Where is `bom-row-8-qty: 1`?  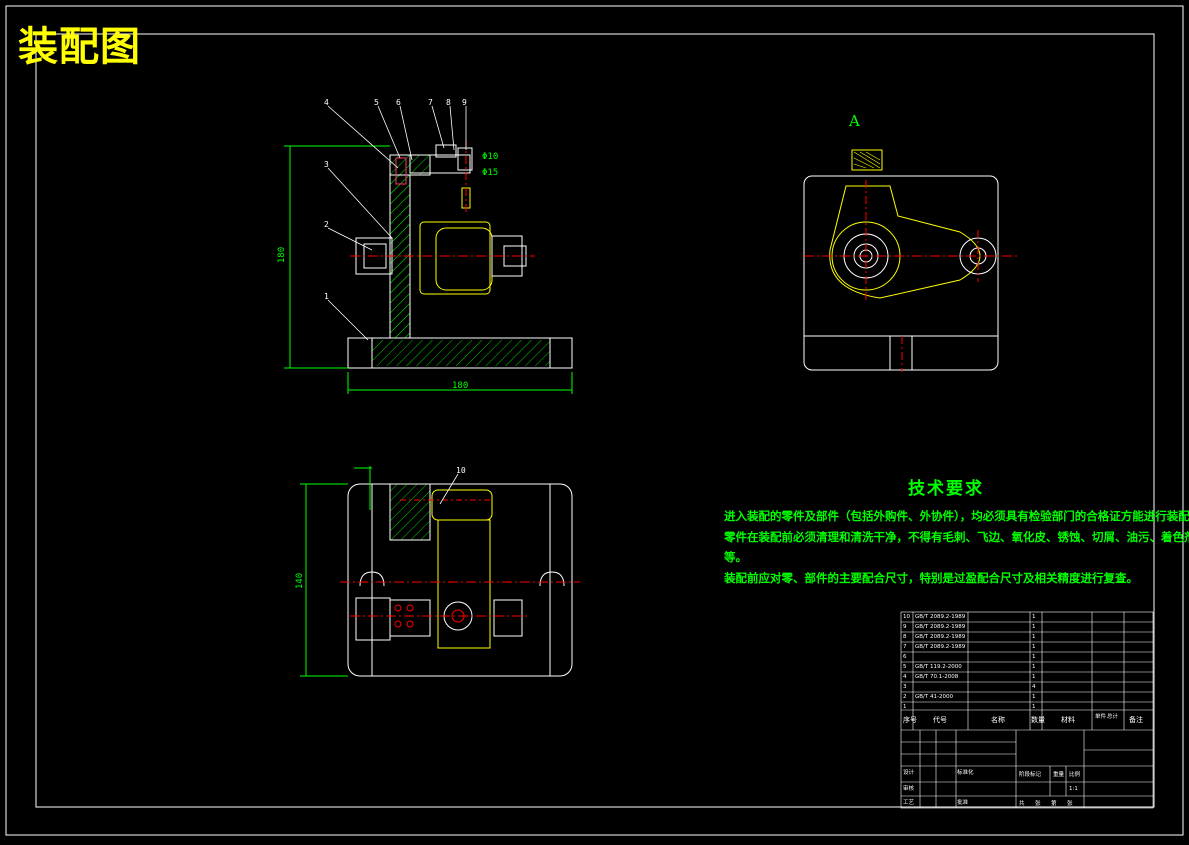
bom-row-8-qty: 1 is located at coordinates (1034, 637).